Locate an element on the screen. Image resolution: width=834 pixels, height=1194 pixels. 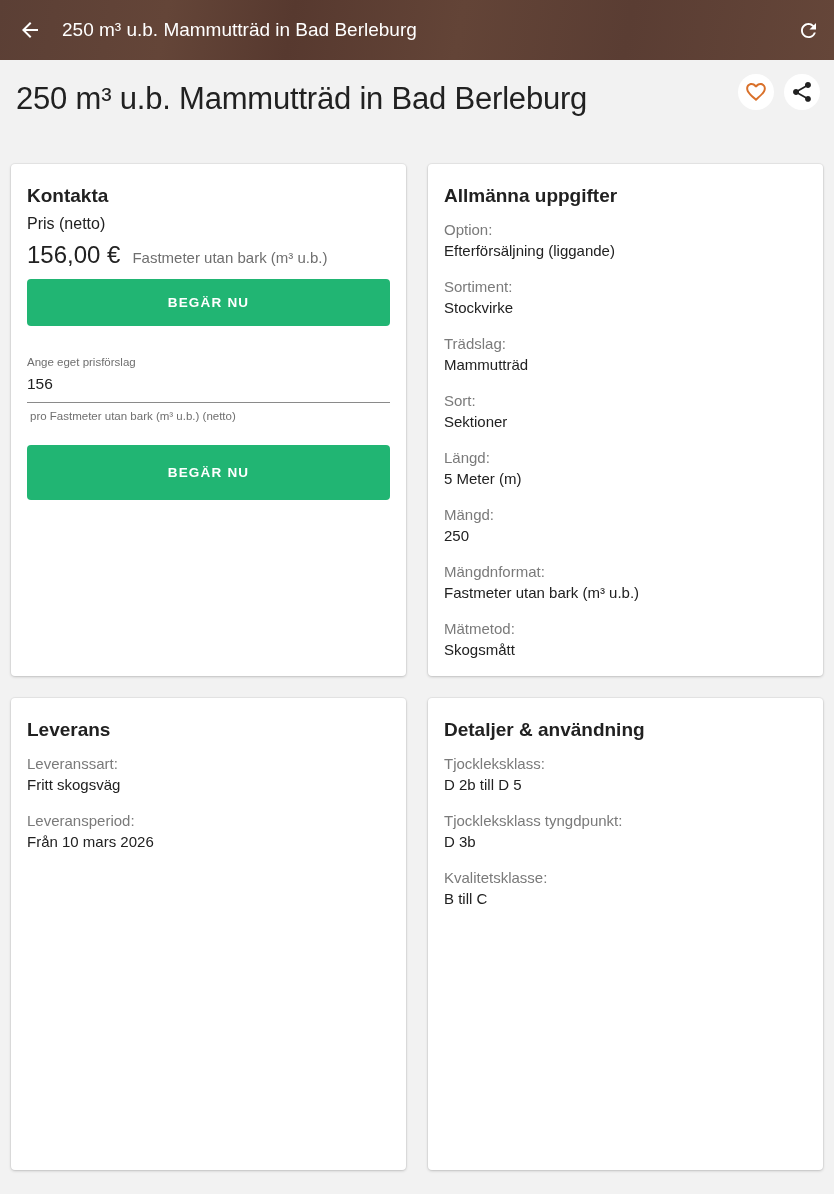
card-title: Leverans is located at coordinates (69, 730).